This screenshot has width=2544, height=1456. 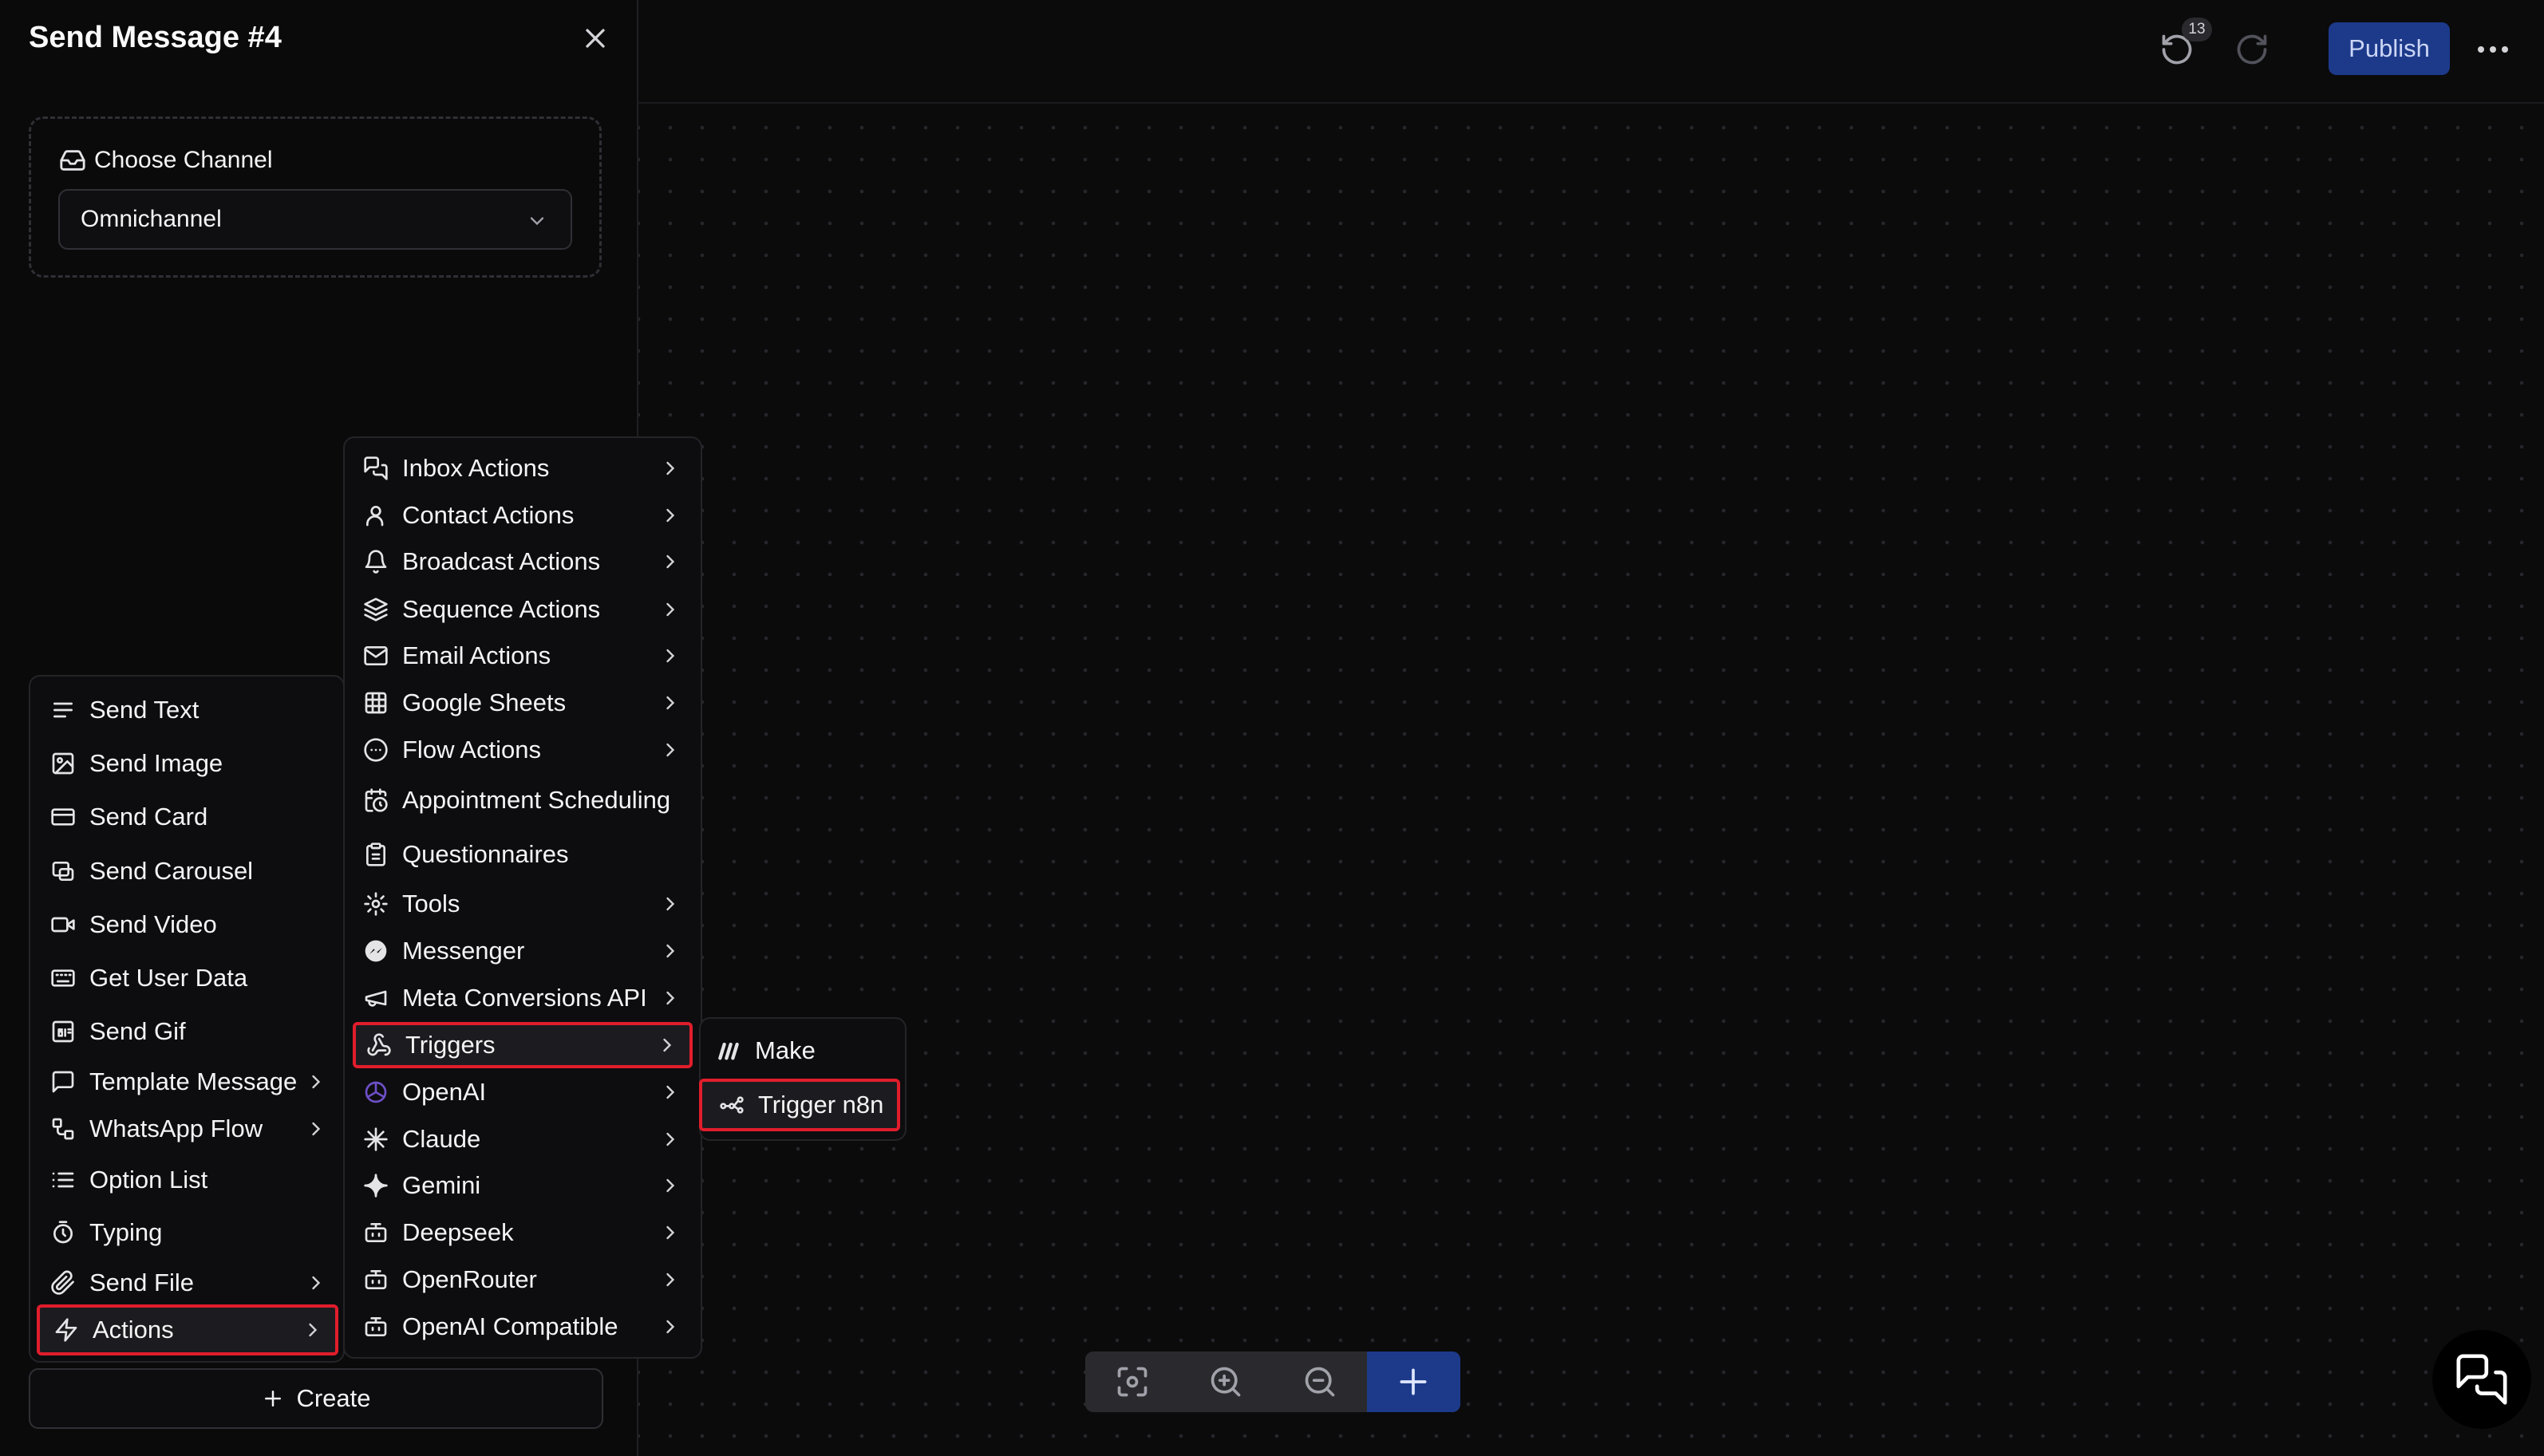 What do you see at coordinates (1132, 1381) in the screenshot?
I see `fit-view-icon` at bounding box center [1132, 1381].